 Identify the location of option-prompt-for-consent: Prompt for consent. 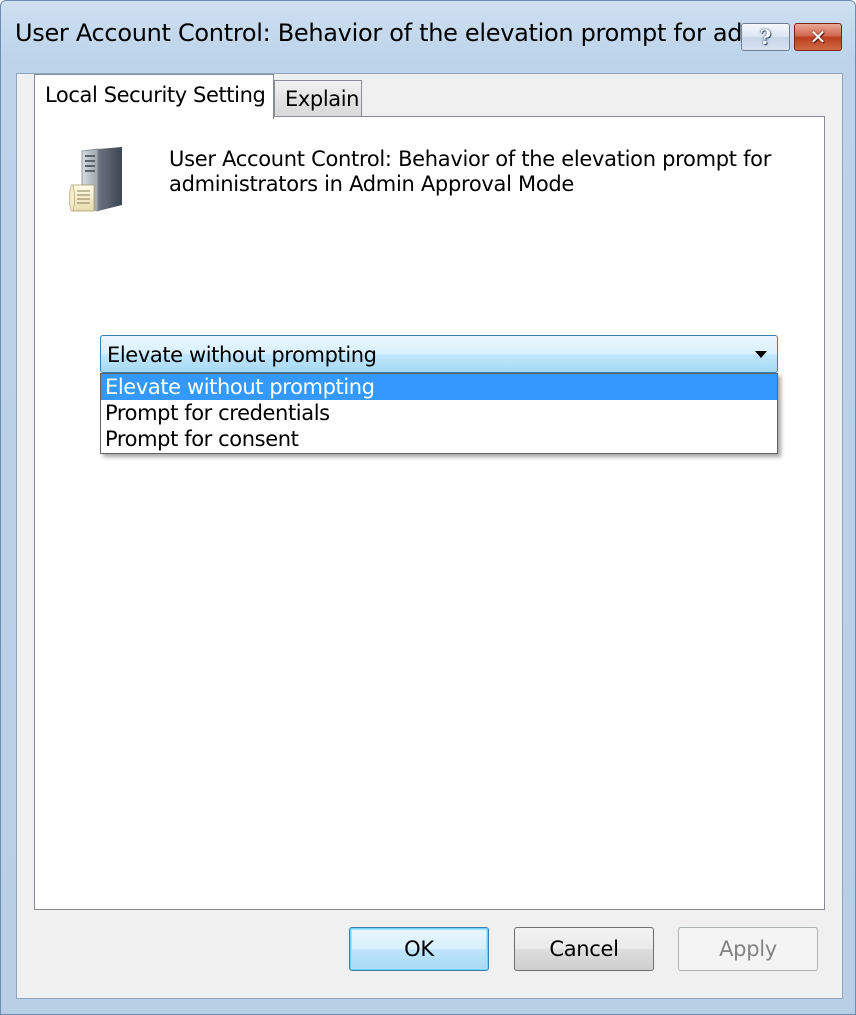
(439, 439).